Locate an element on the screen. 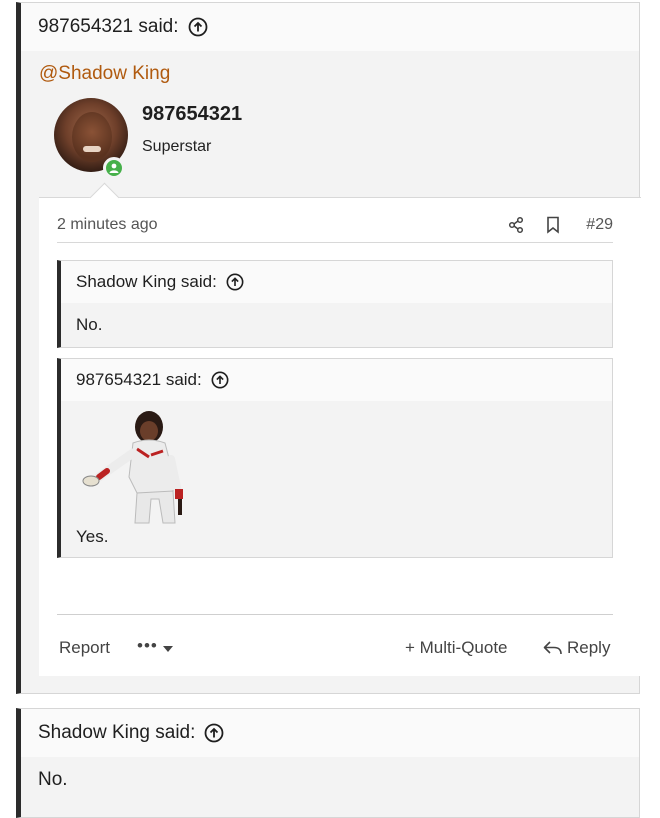 The width and height of the screenshot is (660, 818). outer-quote-author: 987654321 said: is located at coordinates (108, 27).